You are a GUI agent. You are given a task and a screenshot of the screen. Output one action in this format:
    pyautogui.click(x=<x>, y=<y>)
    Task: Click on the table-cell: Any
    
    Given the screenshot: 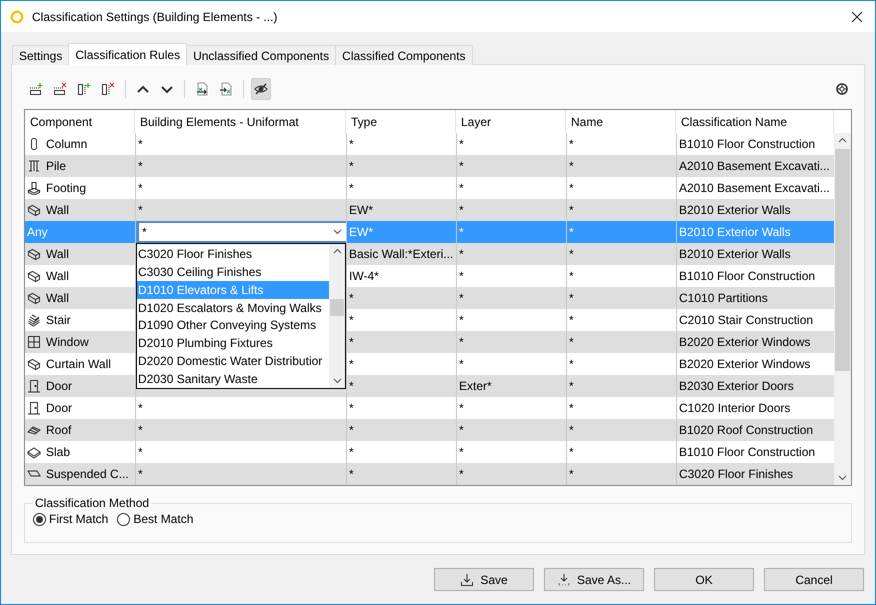 What is the action you would take?
    pyautogui.click(x=37, y=232)
    